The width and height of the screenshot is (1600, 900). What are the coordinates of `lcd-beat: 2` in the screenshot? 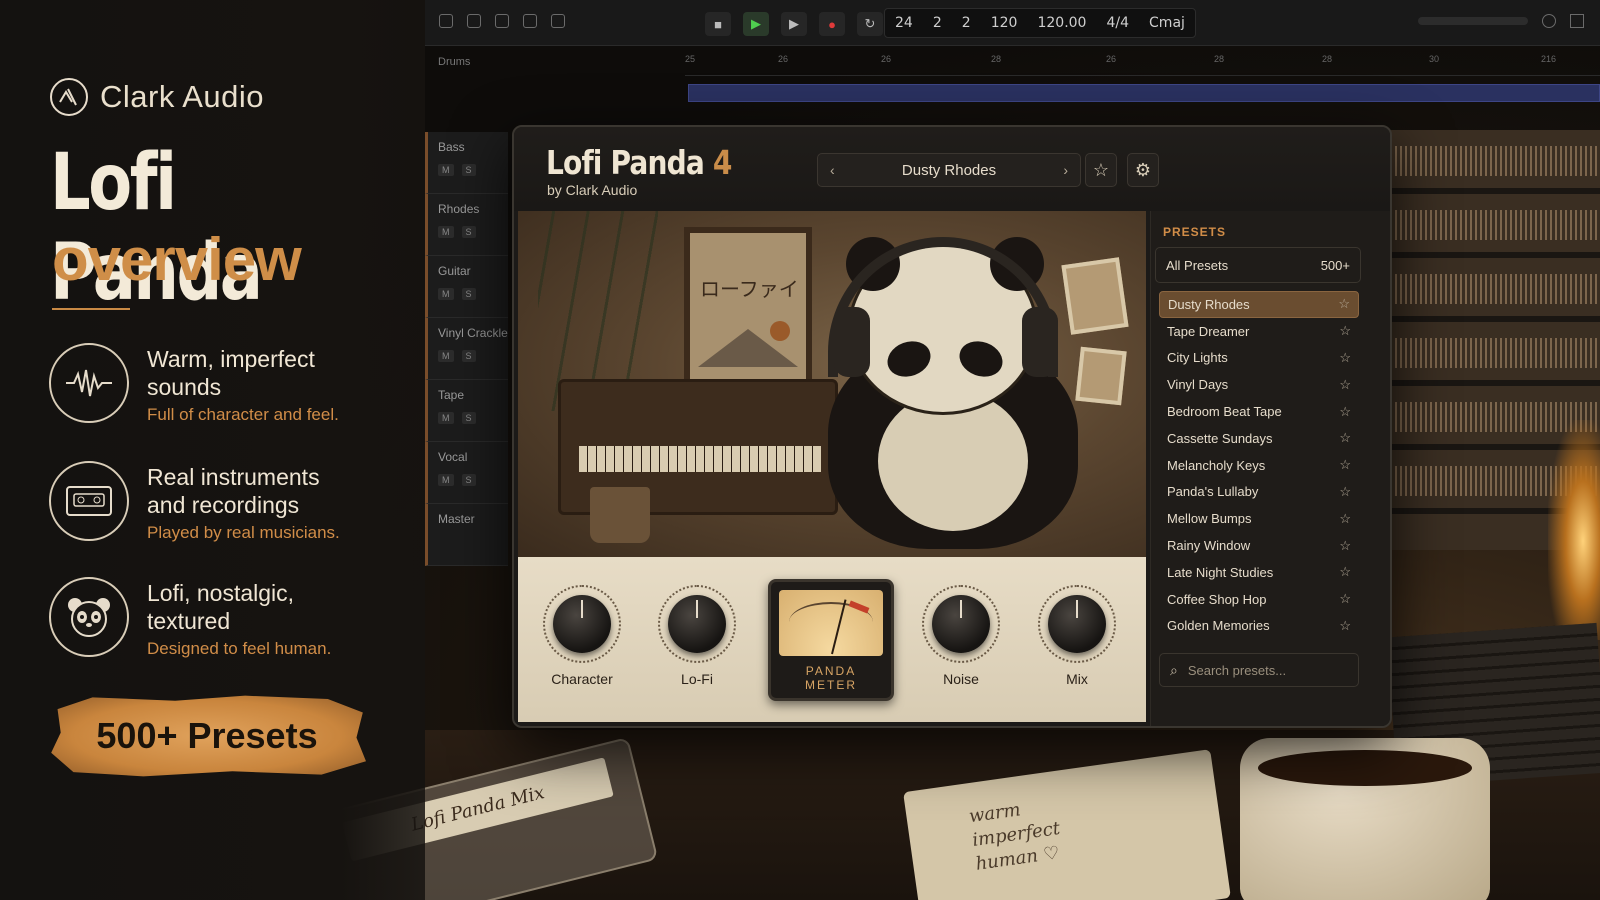 It's located at (937, 23).